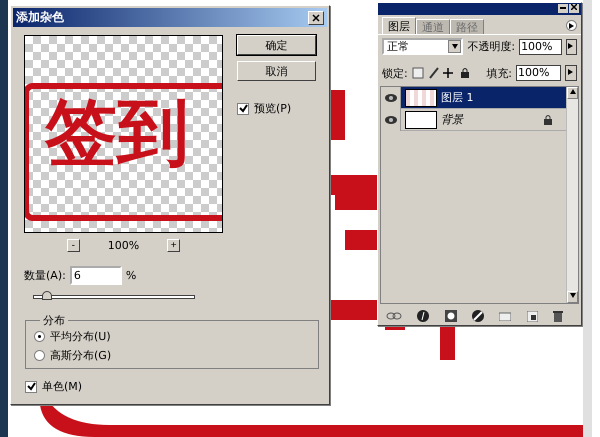 This screenshot has width=600, height=437. I want to click on cancel-button: 取消, so click(276, 71).